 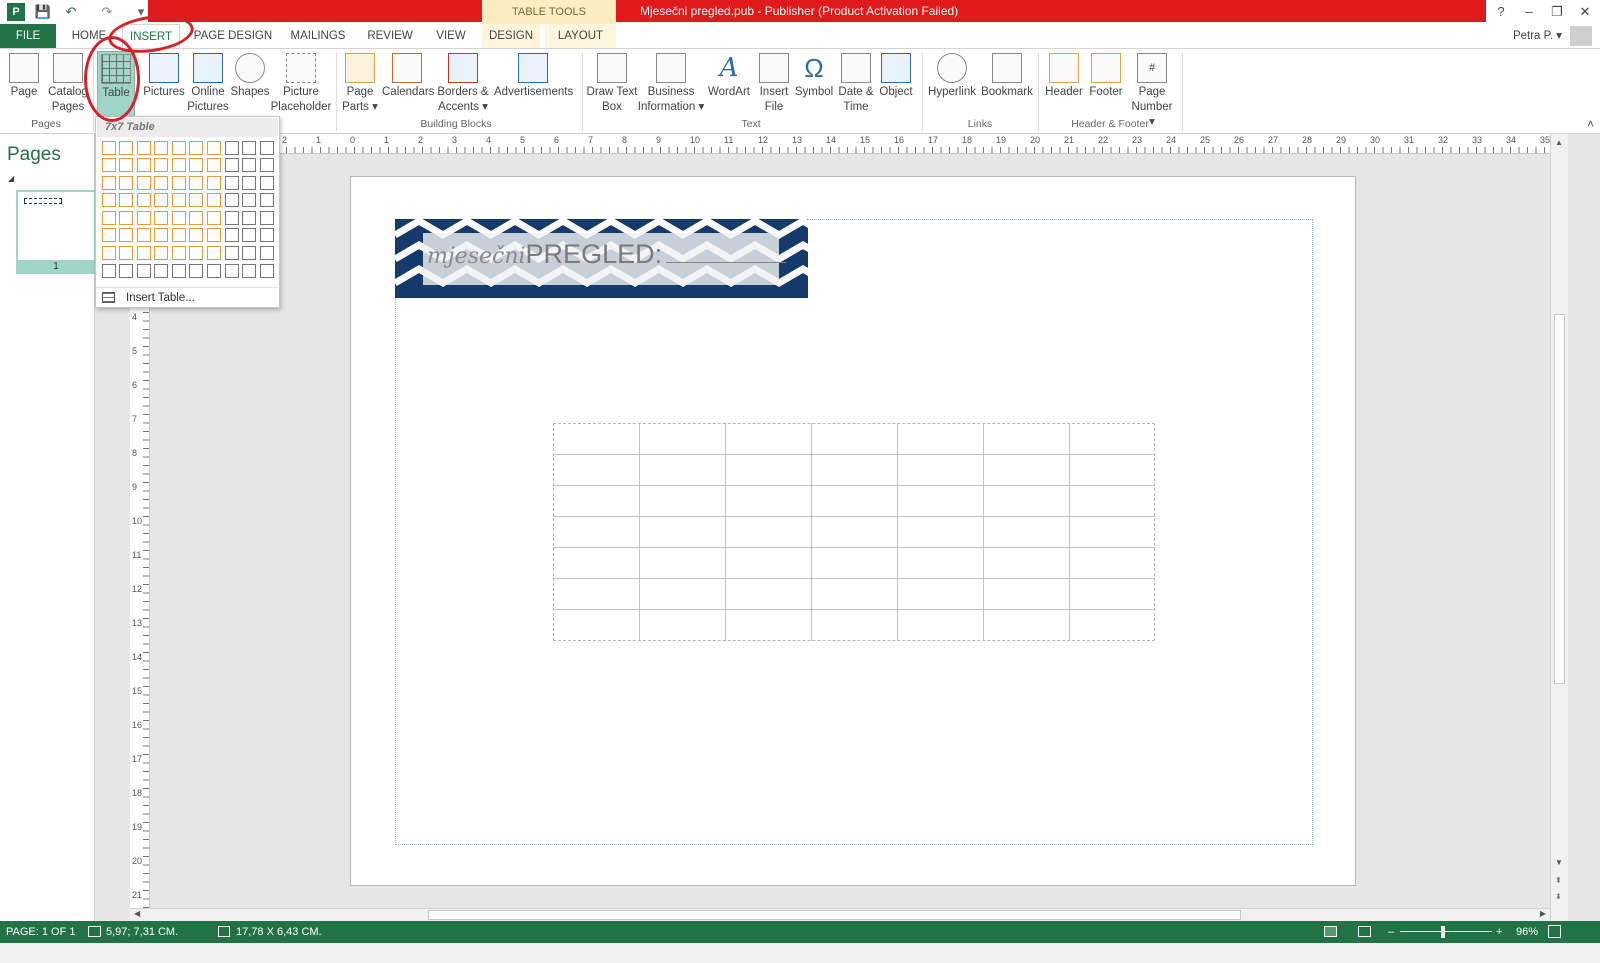 I want to click on scroll-up-icon: ▲, so click(x=1559, y=142).